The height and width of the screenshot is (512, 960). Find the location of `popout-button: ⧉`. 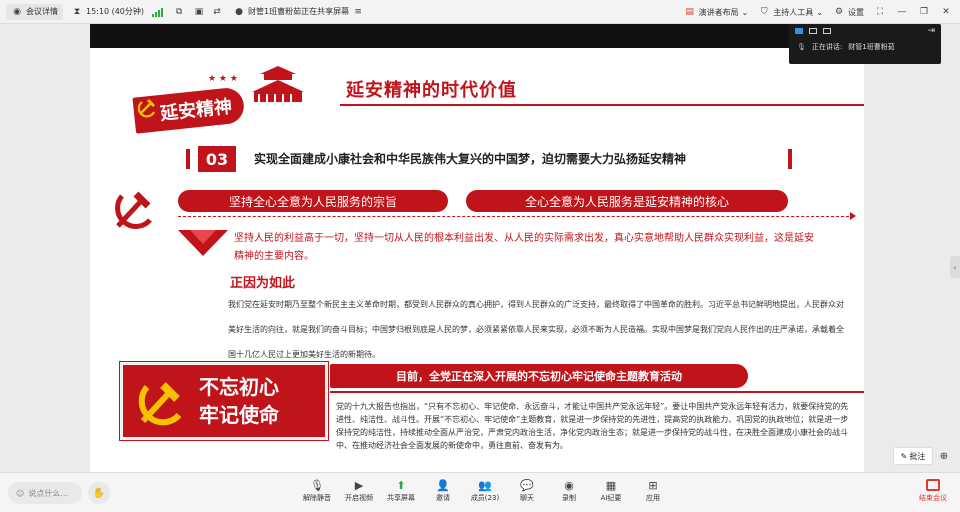

popout-button: ⧉ is located at coordinates (179, 12).